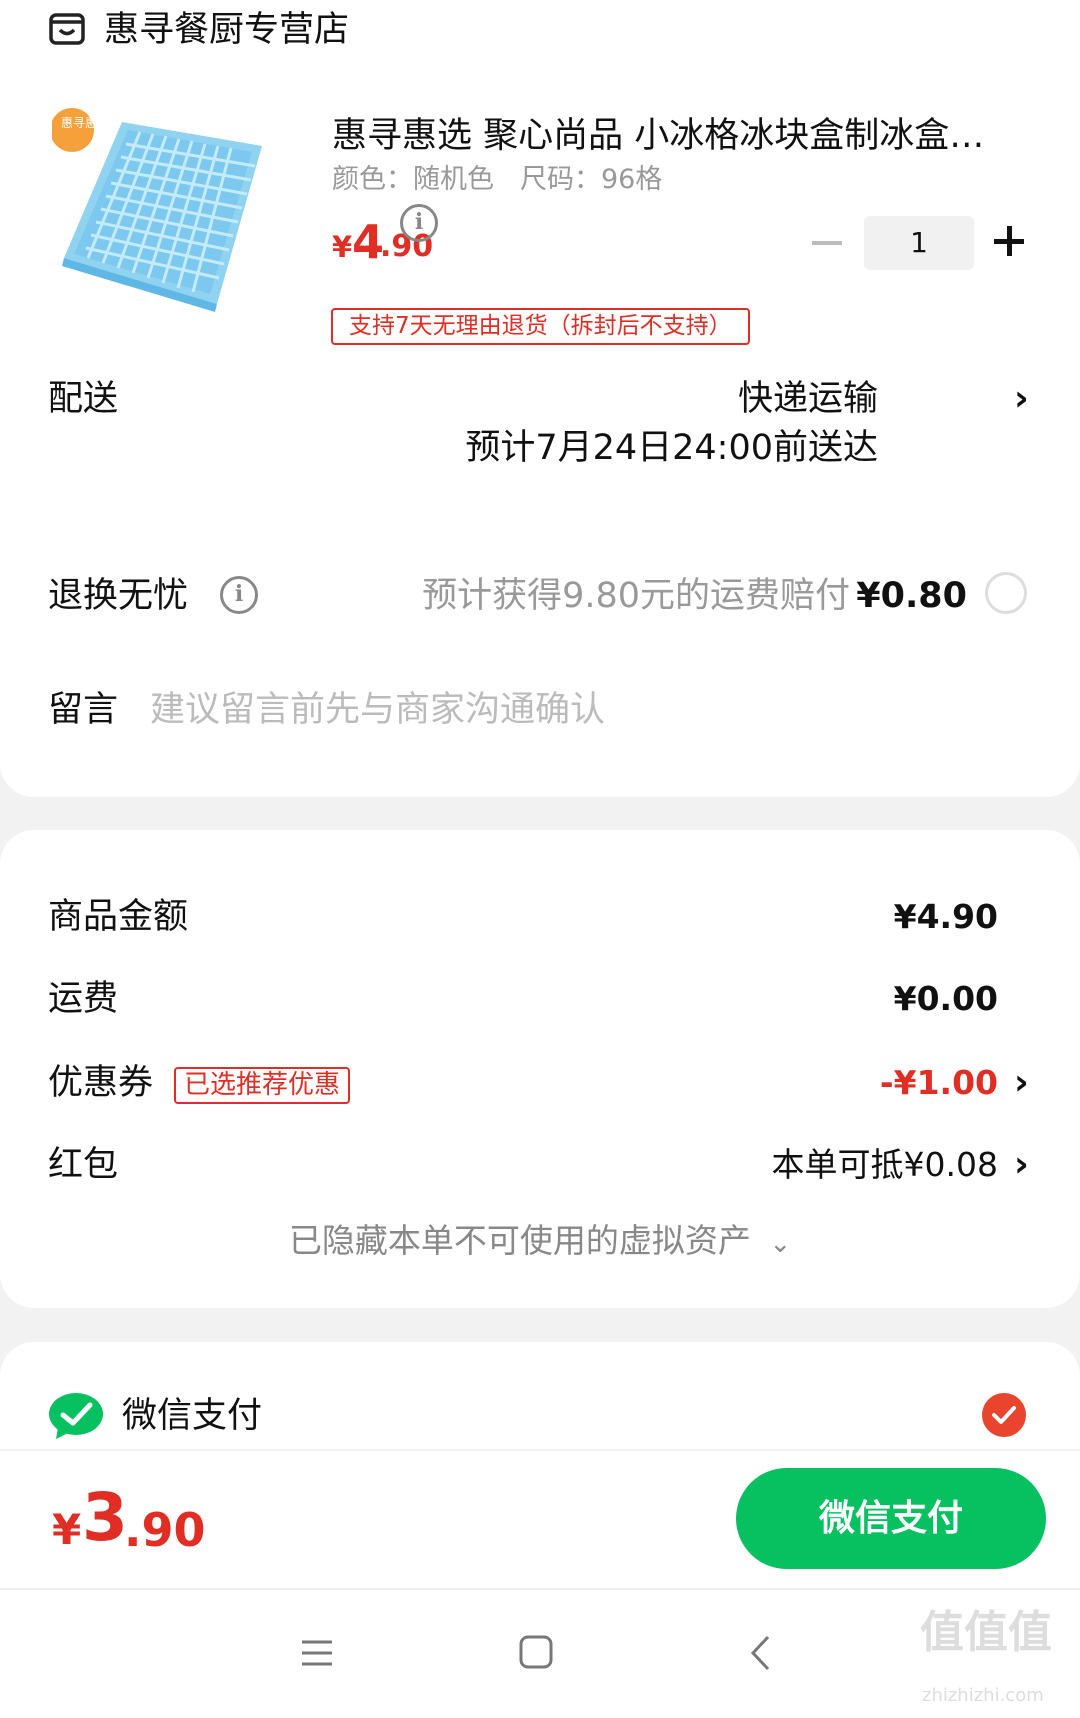 This screenshot has width=1080, height=1718. I want to click on coupon-tag: 已选推荐优惠, so click(262, 1085).